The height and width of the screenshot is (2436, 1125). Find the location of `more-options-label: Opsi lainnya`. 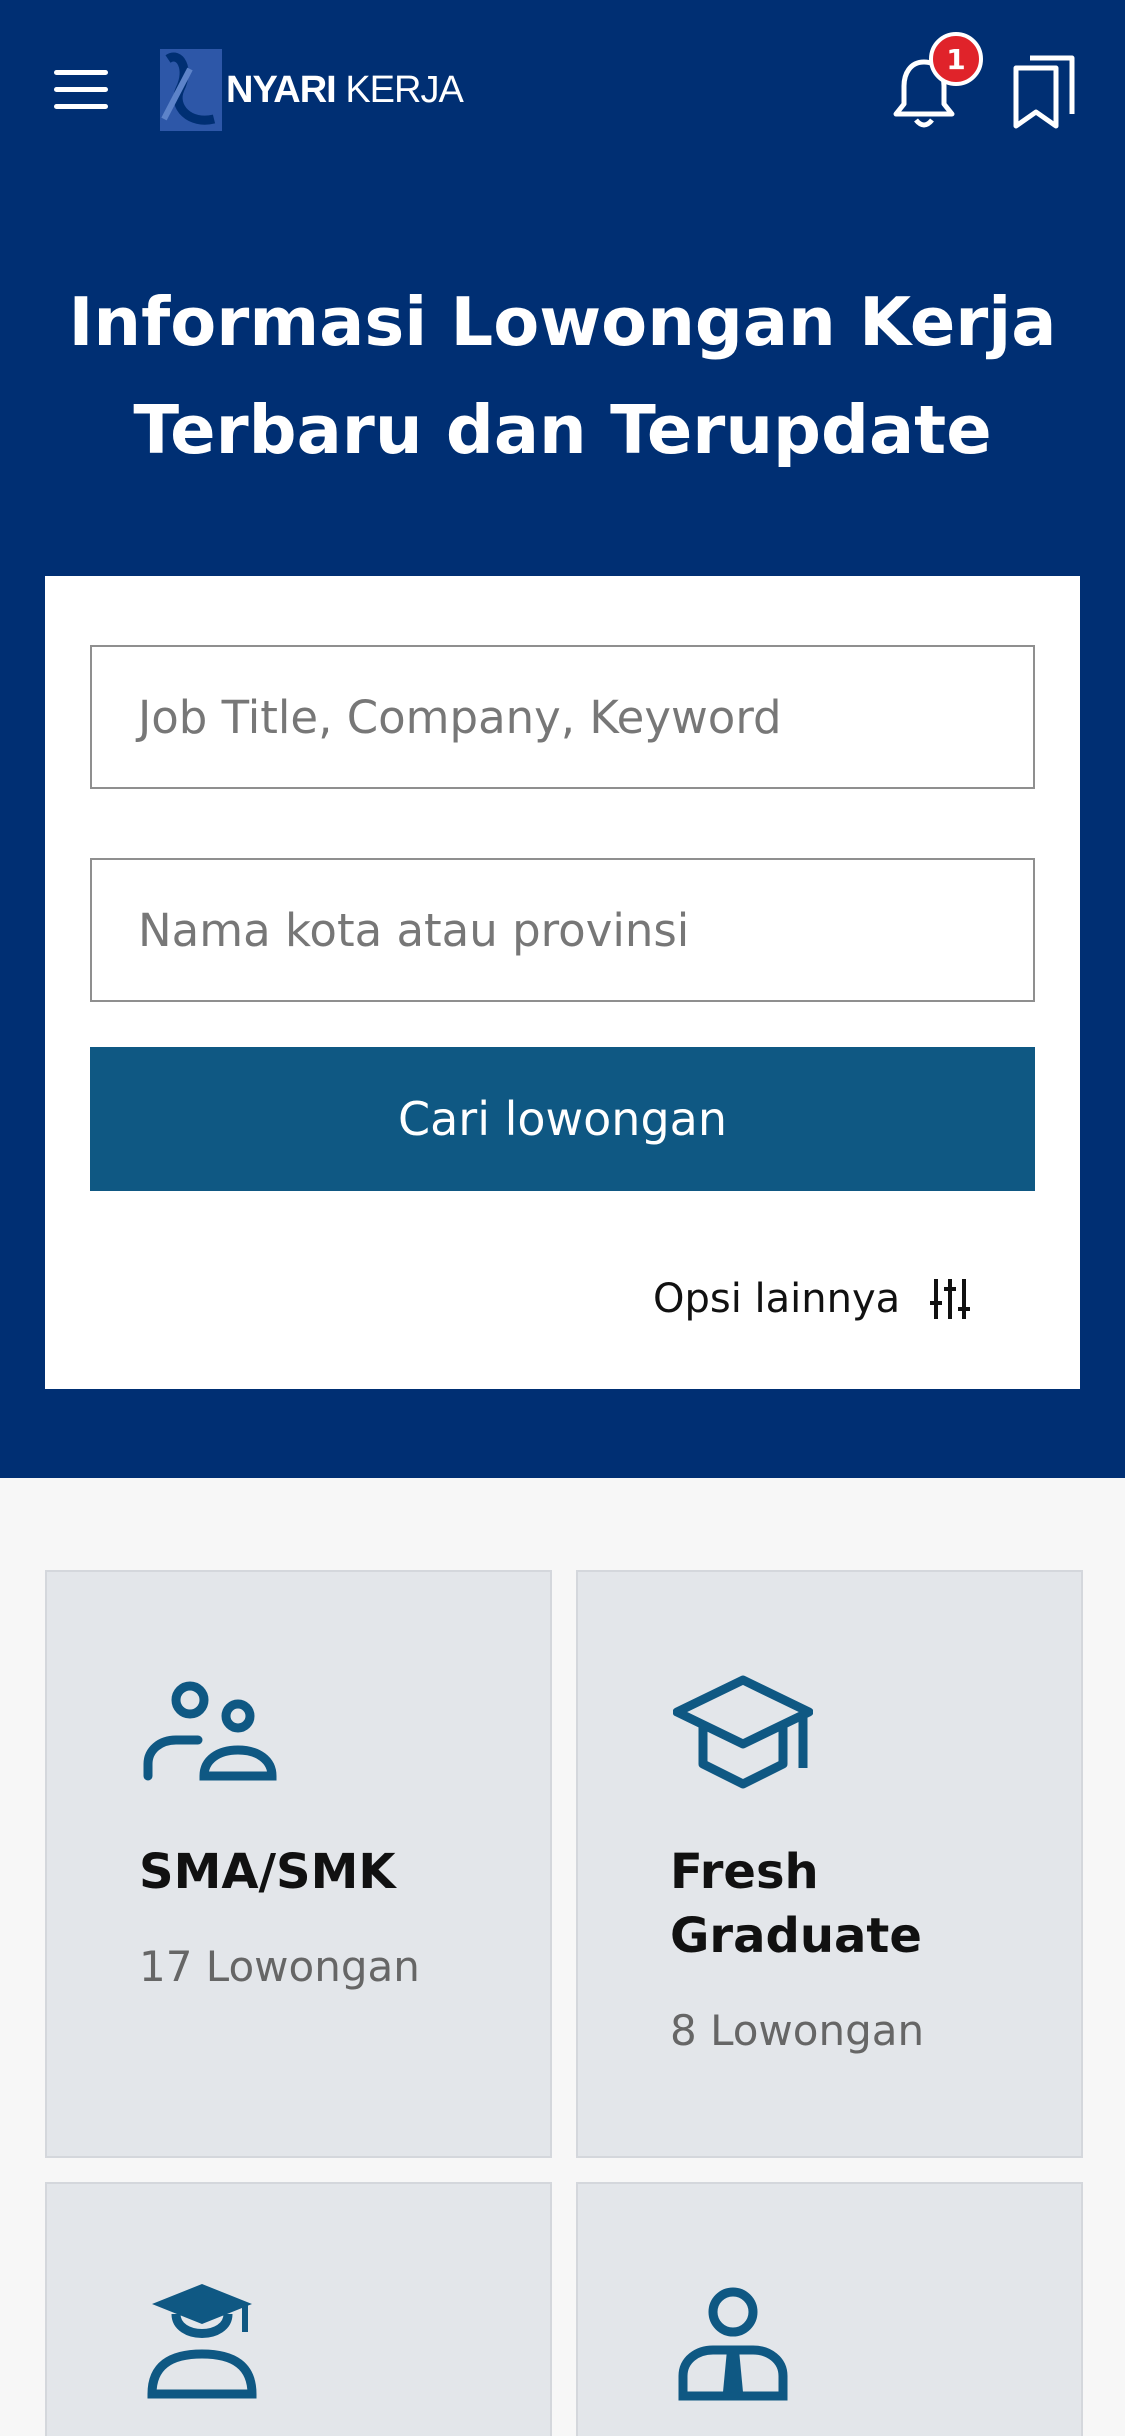

more-options-label: Opsi lainnya is located at coordinates (777, 1299).